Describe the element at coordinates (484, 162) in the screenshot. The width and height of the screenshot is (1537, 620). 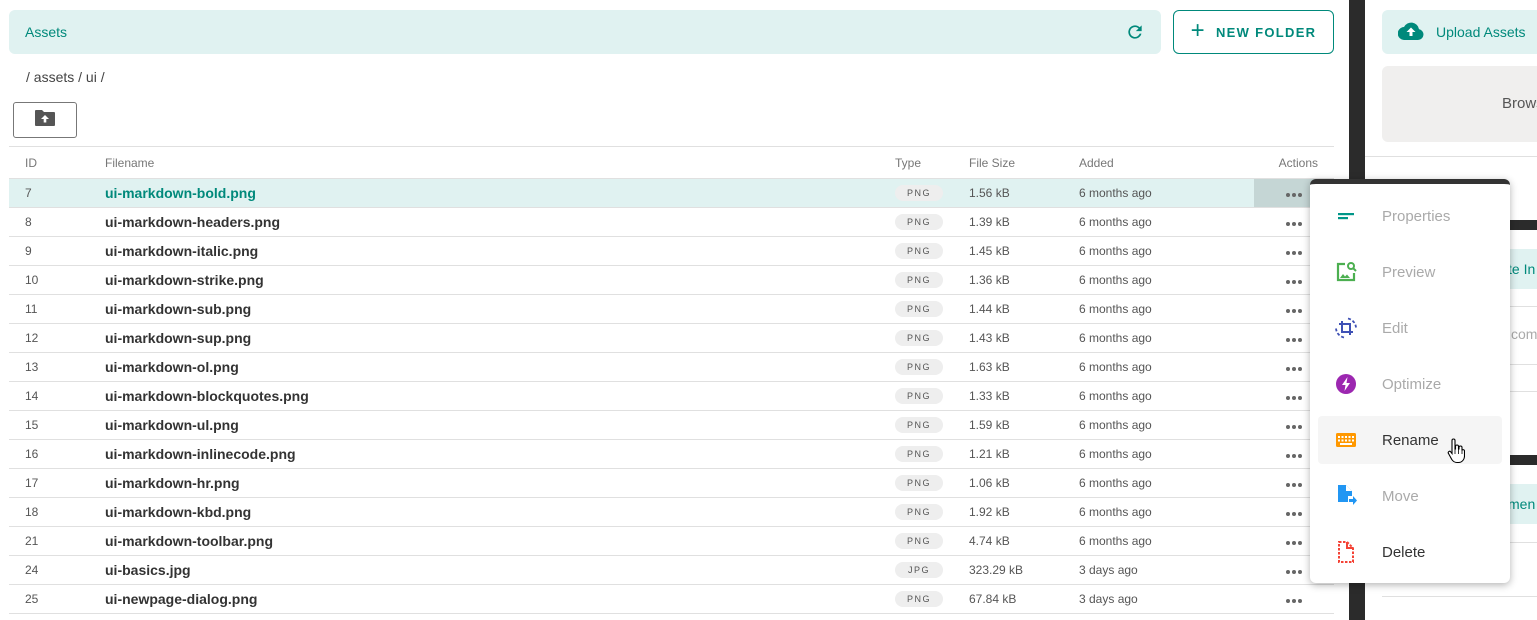
I see `header-filename: Filename` at that location.